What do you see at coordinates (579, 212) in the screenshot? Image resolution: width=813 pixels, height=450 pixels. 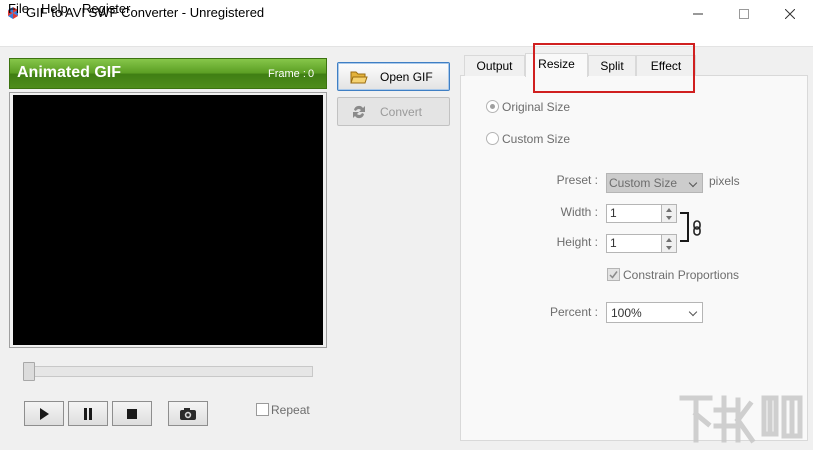 I see `width-label: Width :` at bounding box center [579, 212].